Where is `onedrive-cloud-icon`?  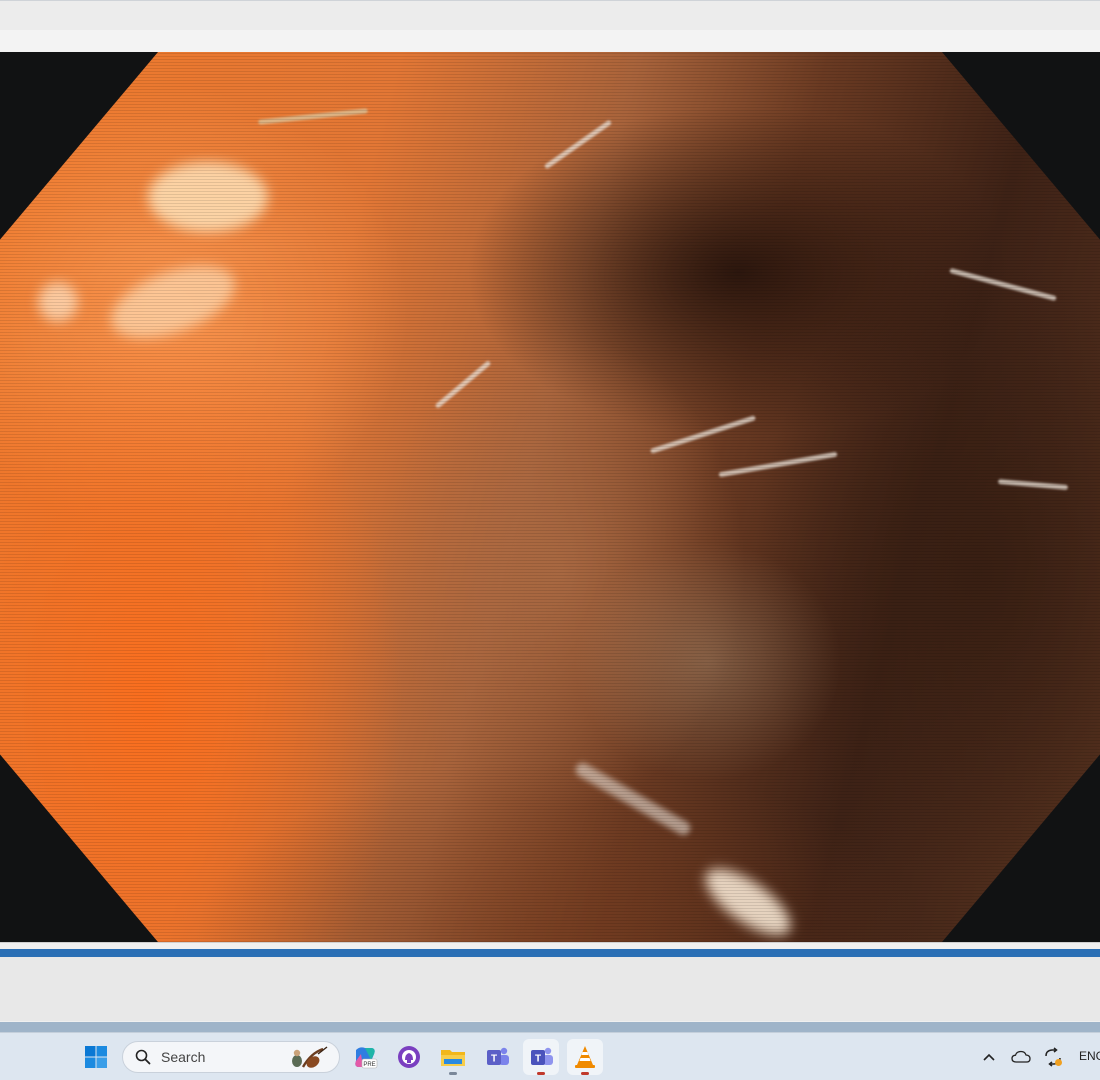 onedrive-cloud-icon is located at coordinates (1021, 1056).